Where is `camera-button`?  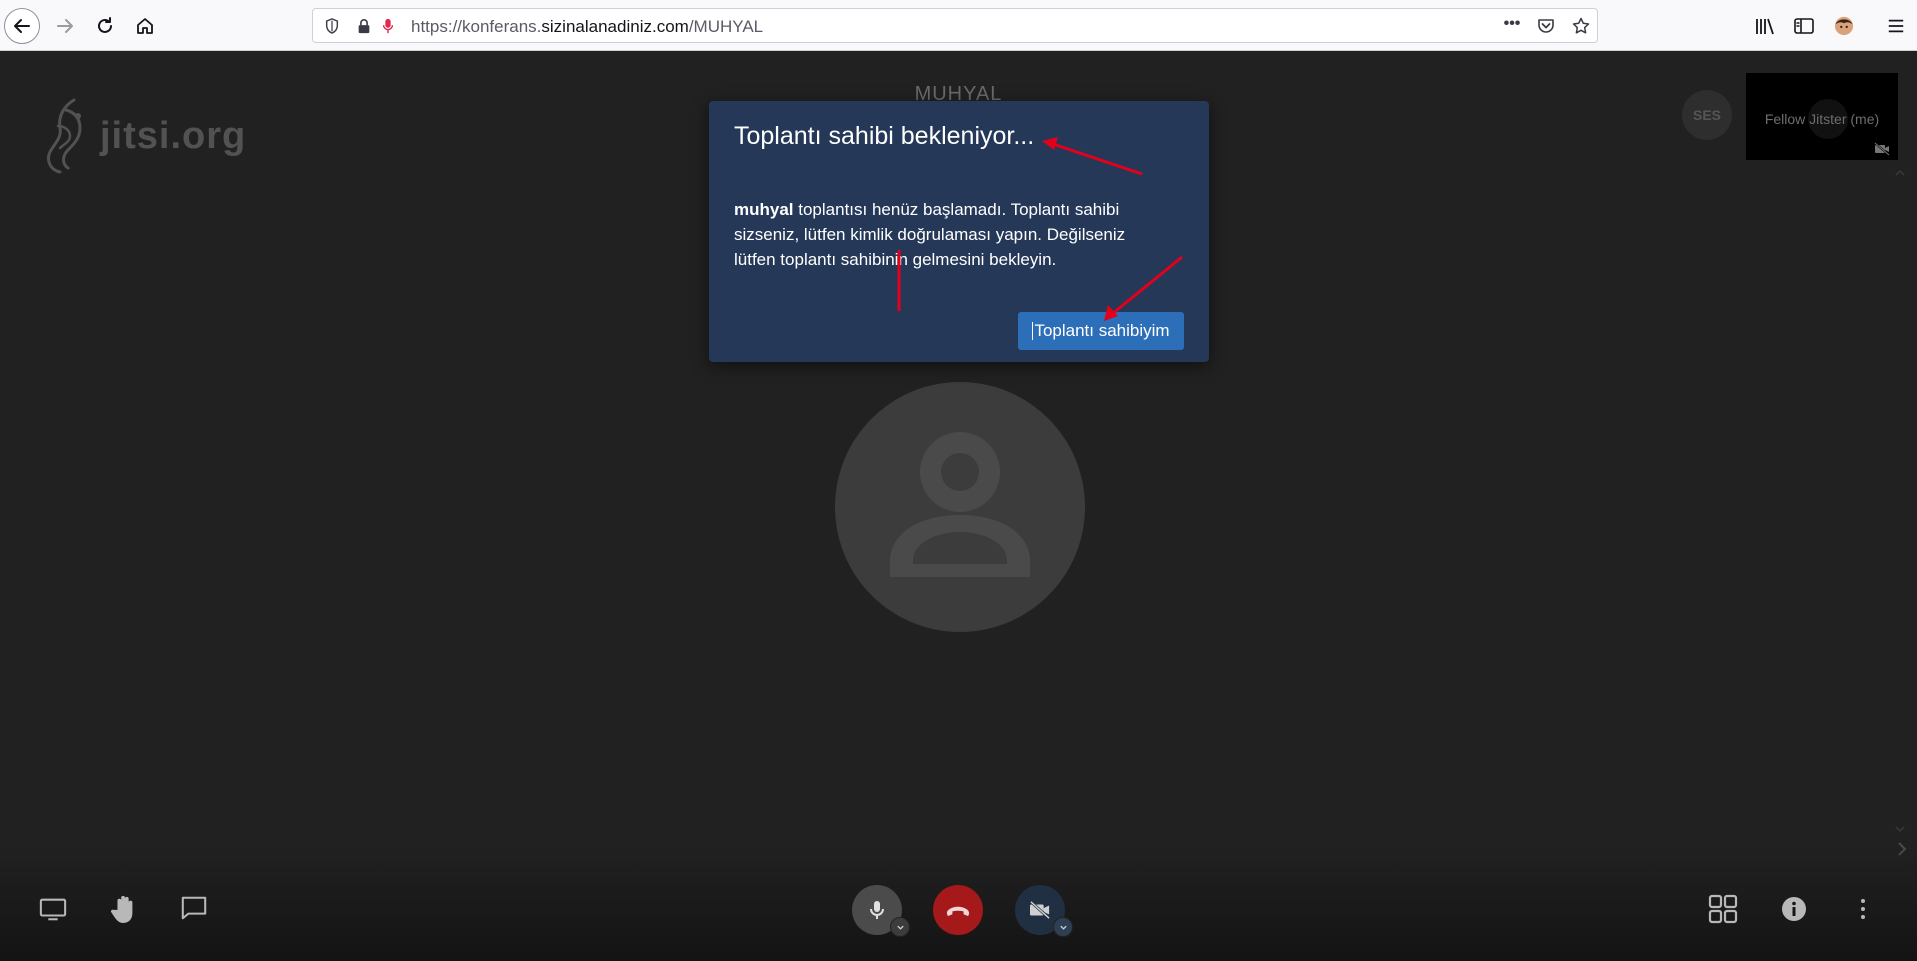 camera-button is located at coordinates (1044, 911).